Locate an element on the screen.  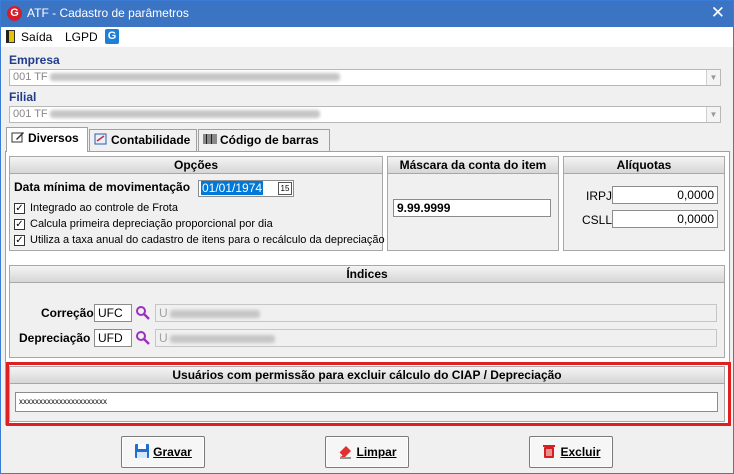
correcao-description: U is located at coordinates (436, 313).